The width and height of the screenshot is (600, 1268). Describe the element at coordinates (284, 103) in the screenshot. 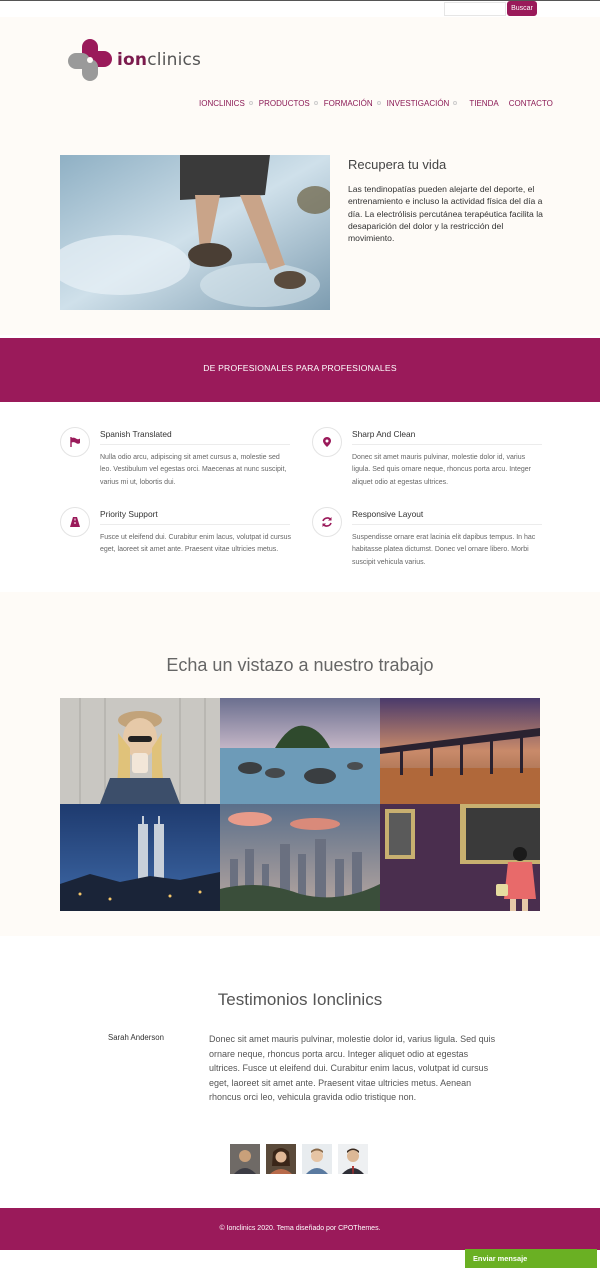

I see `nav-label: PRODUCTOS` at that location.